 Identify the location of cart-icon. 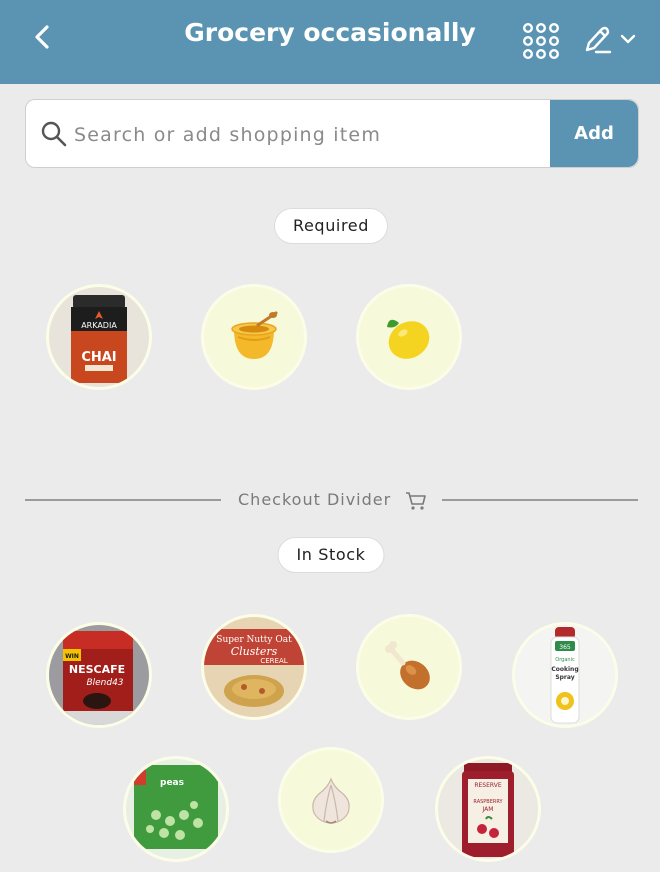
(416, 501).